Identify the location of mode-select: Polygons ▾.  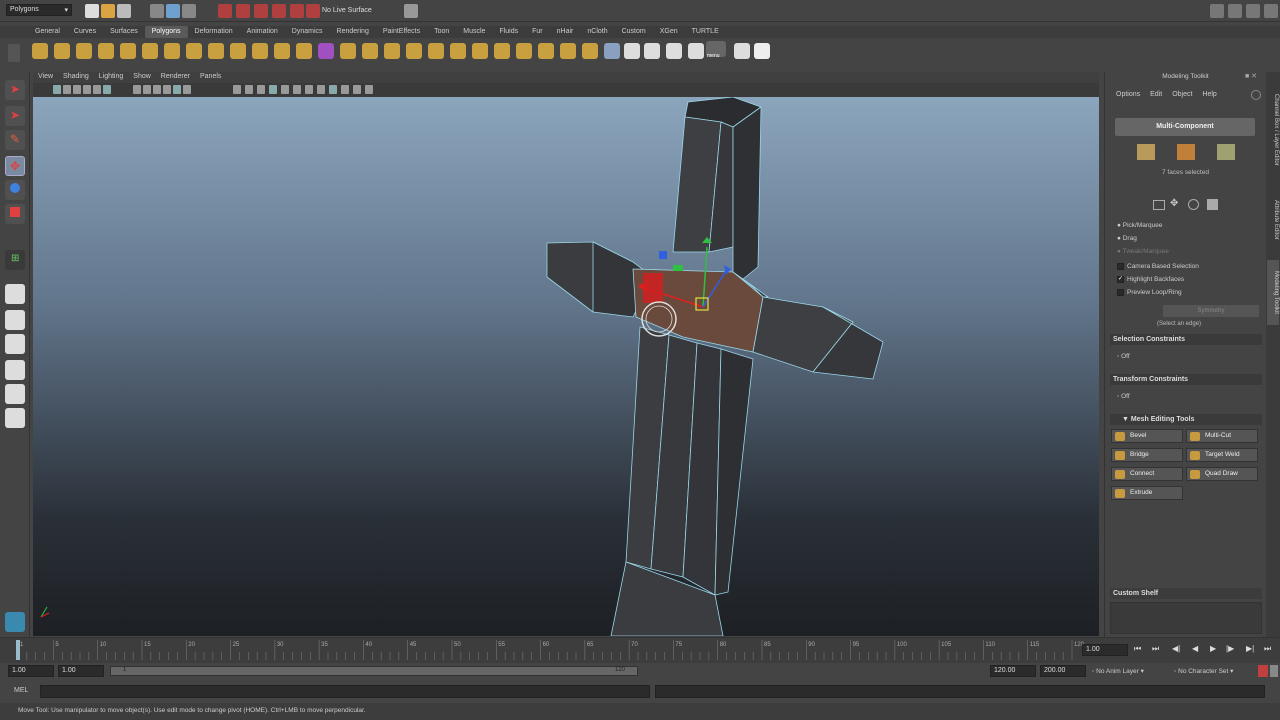
(39, 10).